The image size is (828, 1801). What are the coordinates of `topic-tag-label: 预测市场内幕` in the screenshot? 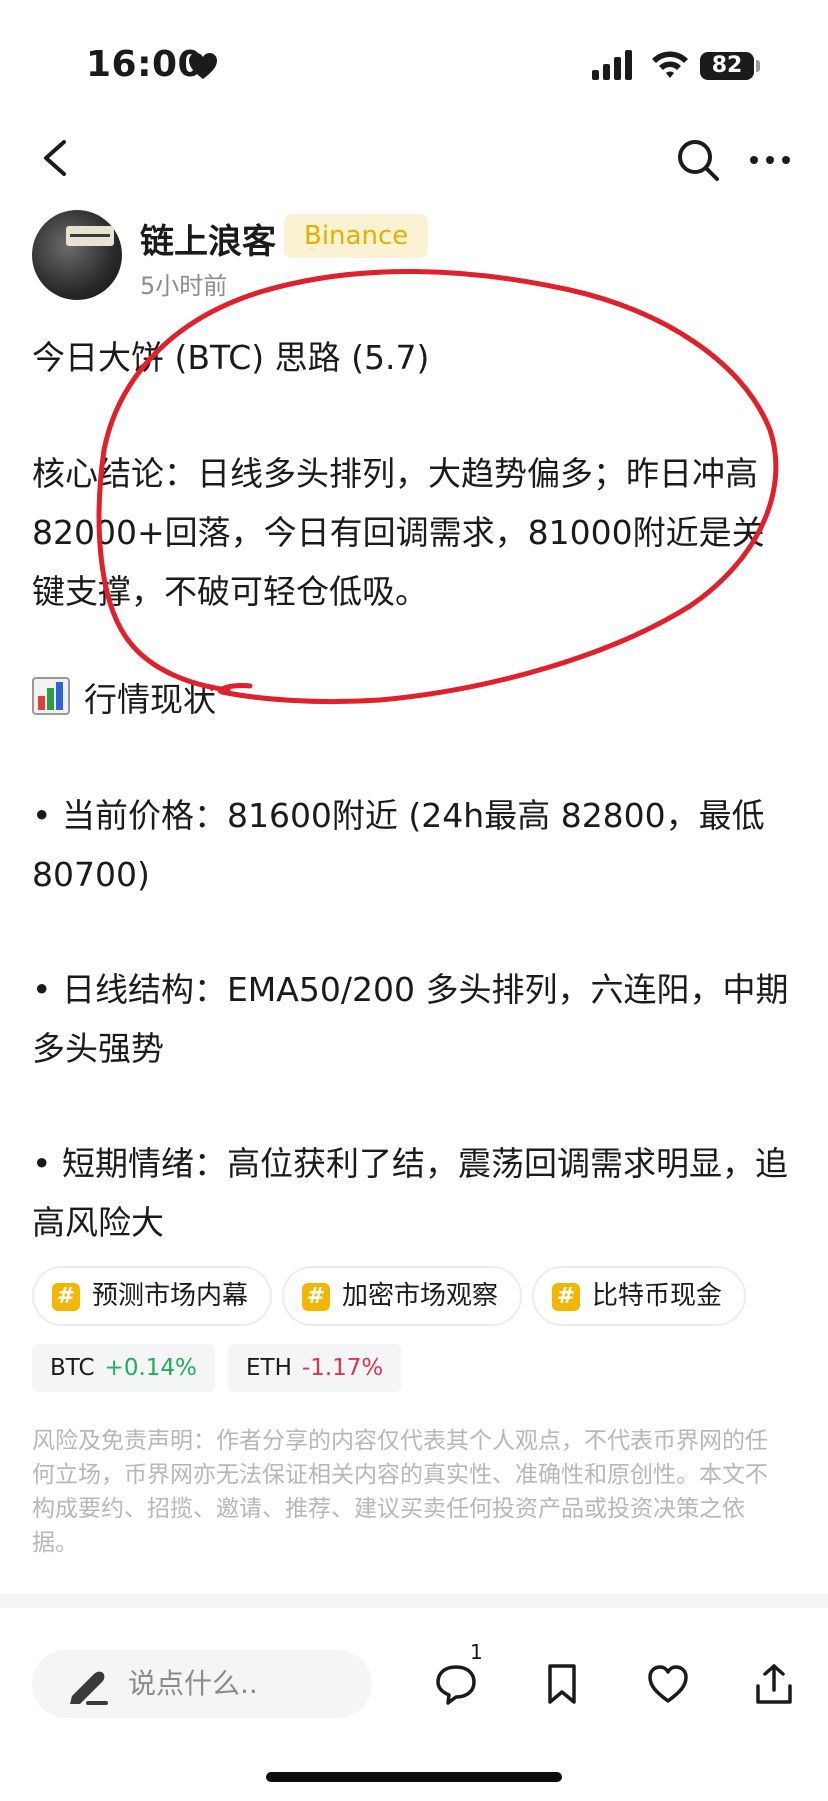 It's located at (170, 1296).